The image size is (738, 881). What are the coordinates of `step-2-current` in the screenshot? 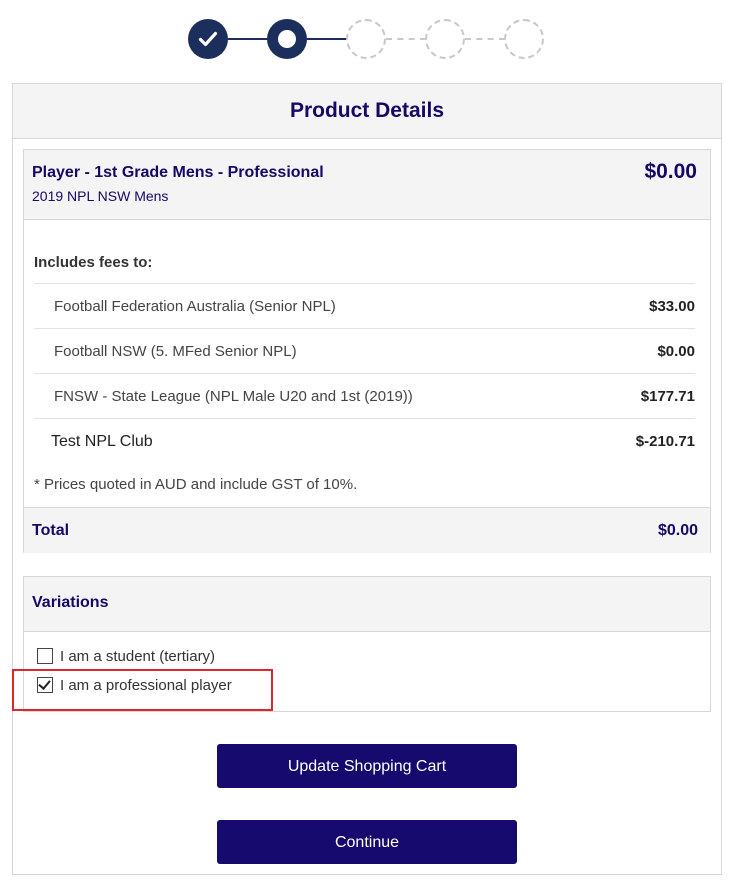 It's located at (287, 39).